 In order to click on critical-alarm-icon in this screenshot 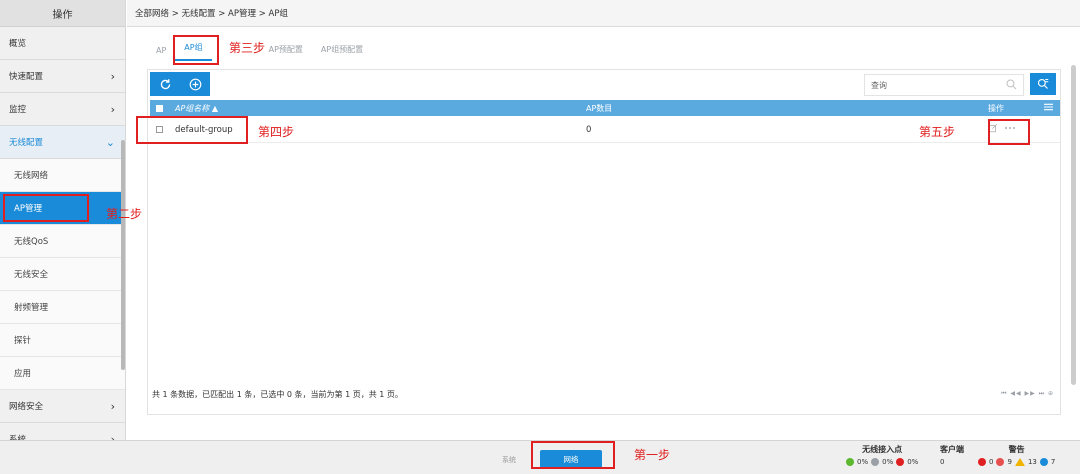, I will do `click(982, 462)`.